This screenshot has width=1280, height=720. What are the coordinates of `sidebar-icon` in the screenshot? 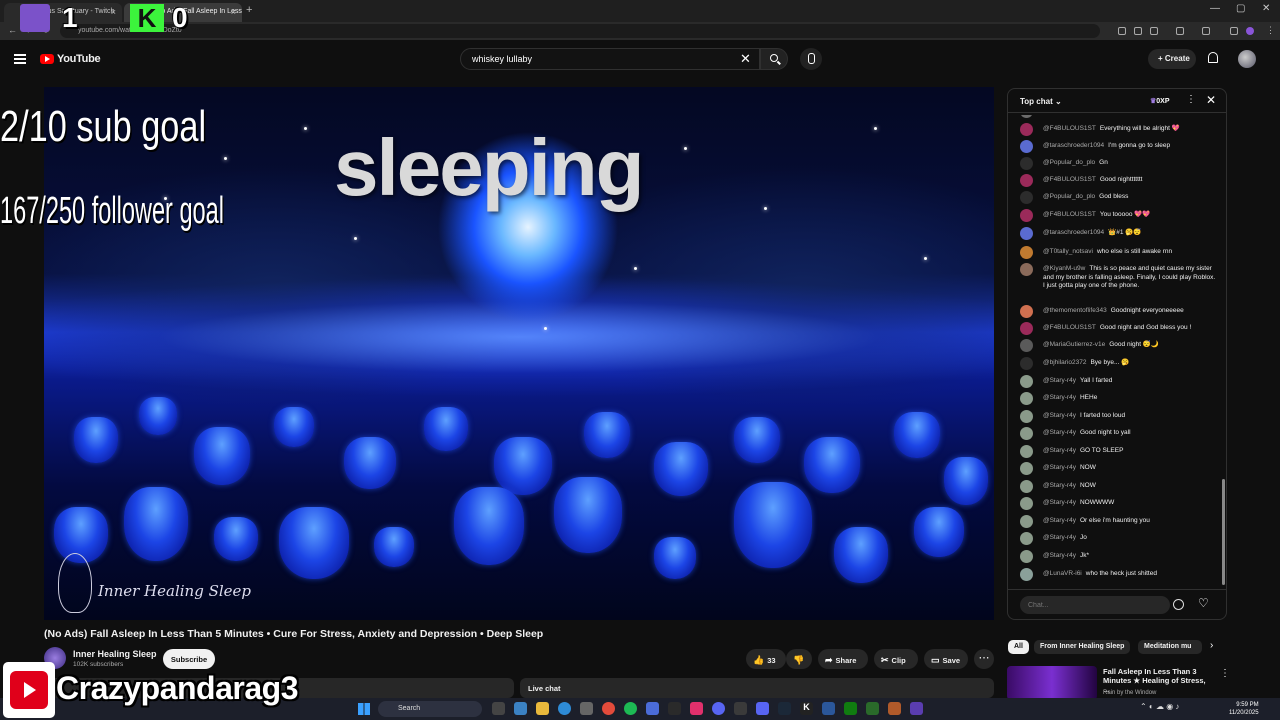 It's located at (1206, 31).